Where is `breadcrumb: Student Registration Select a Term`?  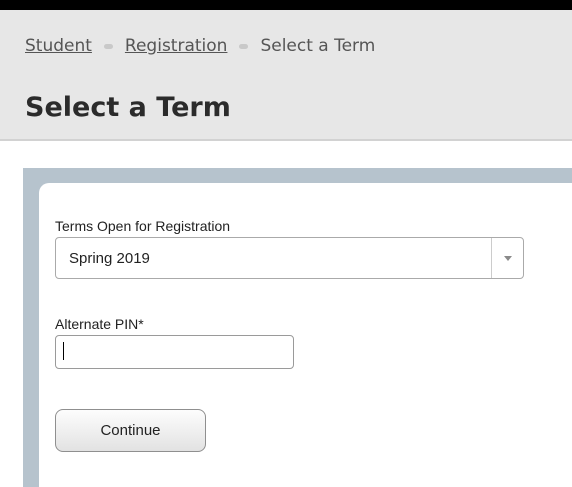 breadcrumb: Student Registration Select a Term is located at coordinates (200, 46).